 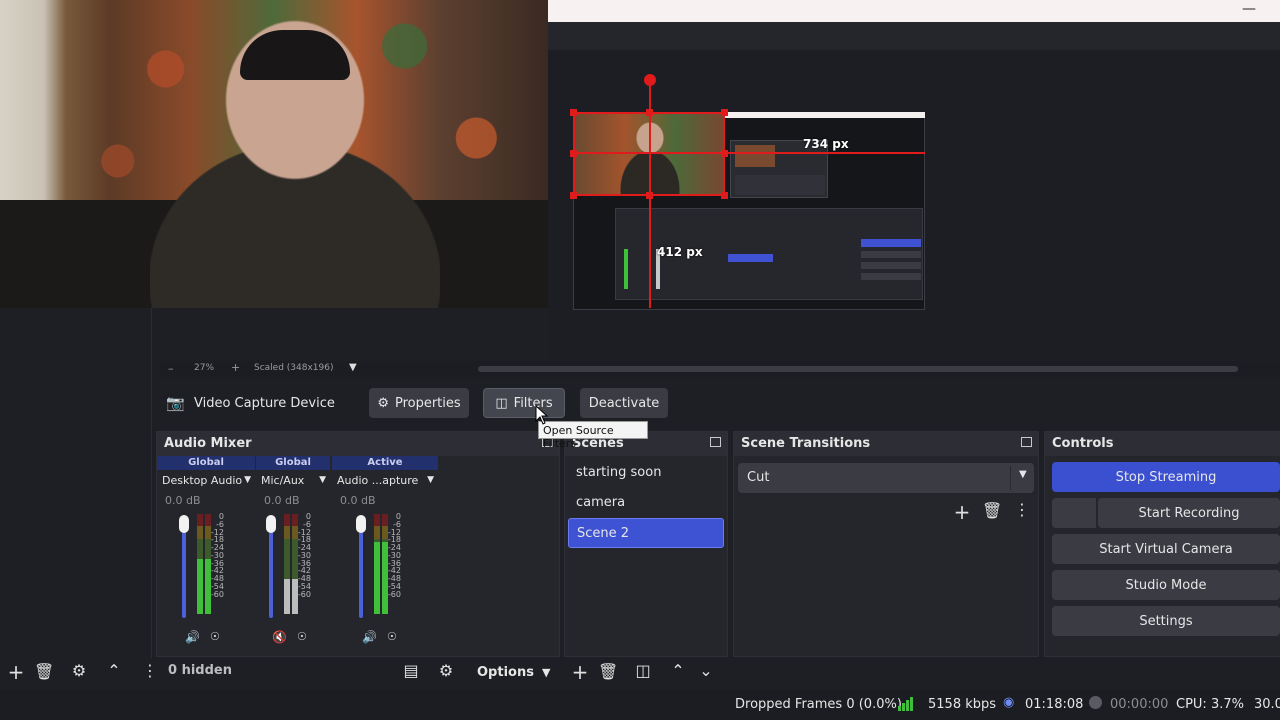 What do you see at coordinates (76, 483) in the screenshot?
I see `sources-panel` at bounding box center [76, 483].